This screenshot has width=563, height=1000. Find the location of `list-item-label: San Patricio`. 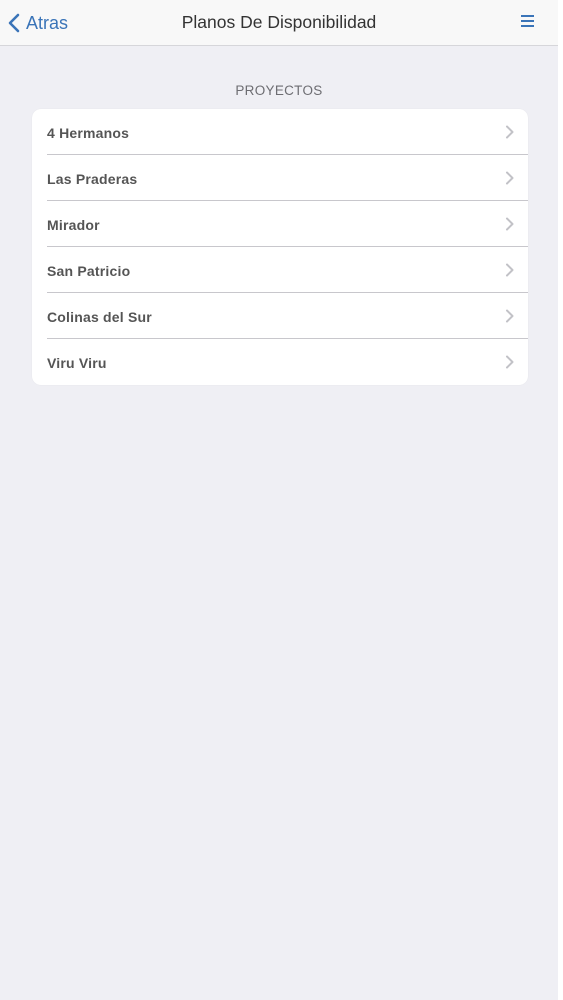

list-item-label: San Patricio is located at coordinates (89, 271).